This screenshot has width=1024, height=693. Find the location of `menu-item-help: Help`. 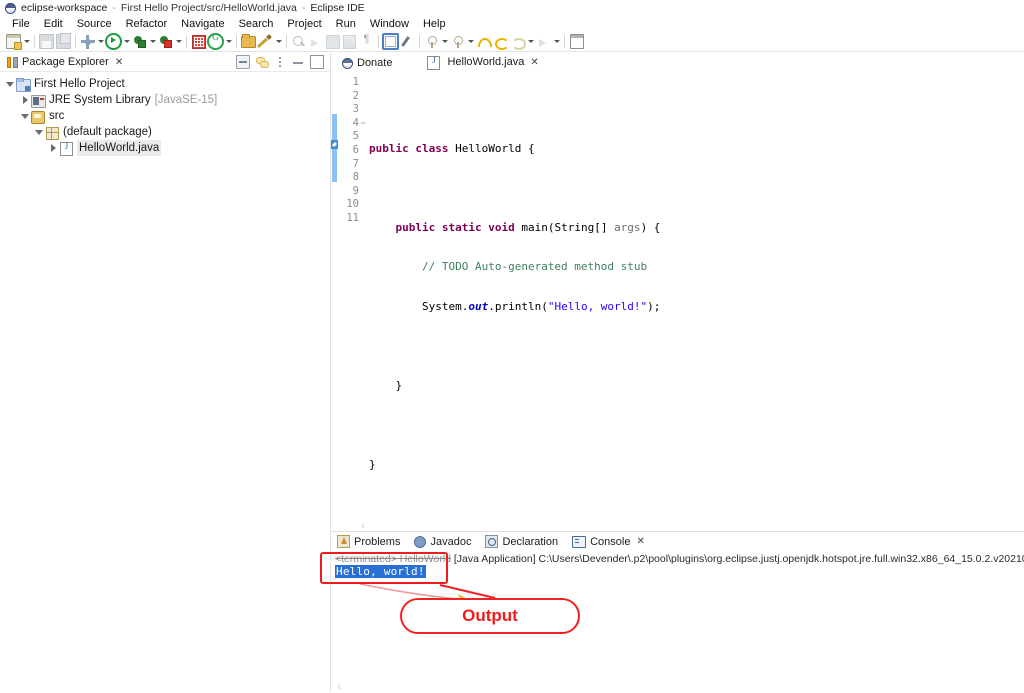

menu-item-help: Help is located at coordinates (434, 24).